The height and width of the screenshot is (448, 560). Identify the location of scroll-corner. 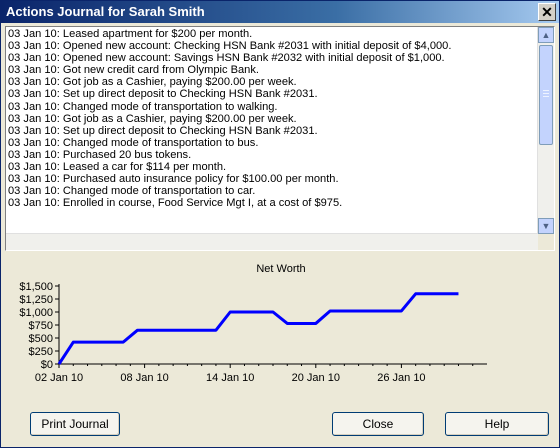
(546, 242).